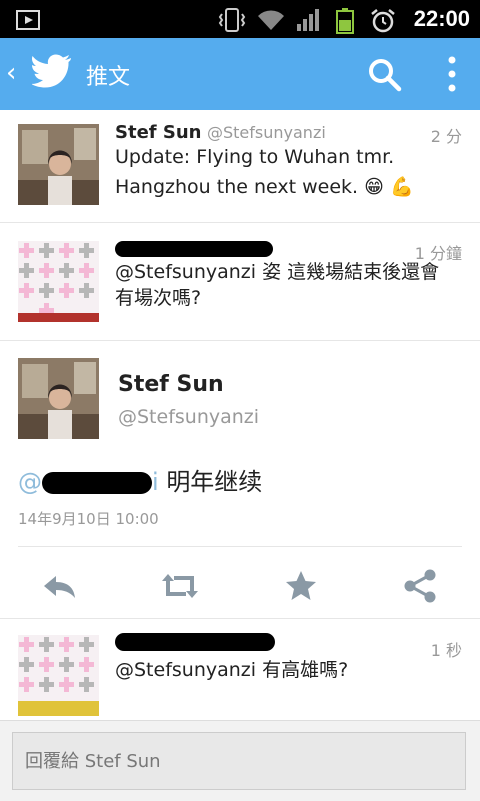 The height and width of the screenshot is (801, 480). Describe the element at coordinates (255, 157) in the screenshot. I see `tweet-text-line: Update: Flying to Wuhan tmr.` at that location.